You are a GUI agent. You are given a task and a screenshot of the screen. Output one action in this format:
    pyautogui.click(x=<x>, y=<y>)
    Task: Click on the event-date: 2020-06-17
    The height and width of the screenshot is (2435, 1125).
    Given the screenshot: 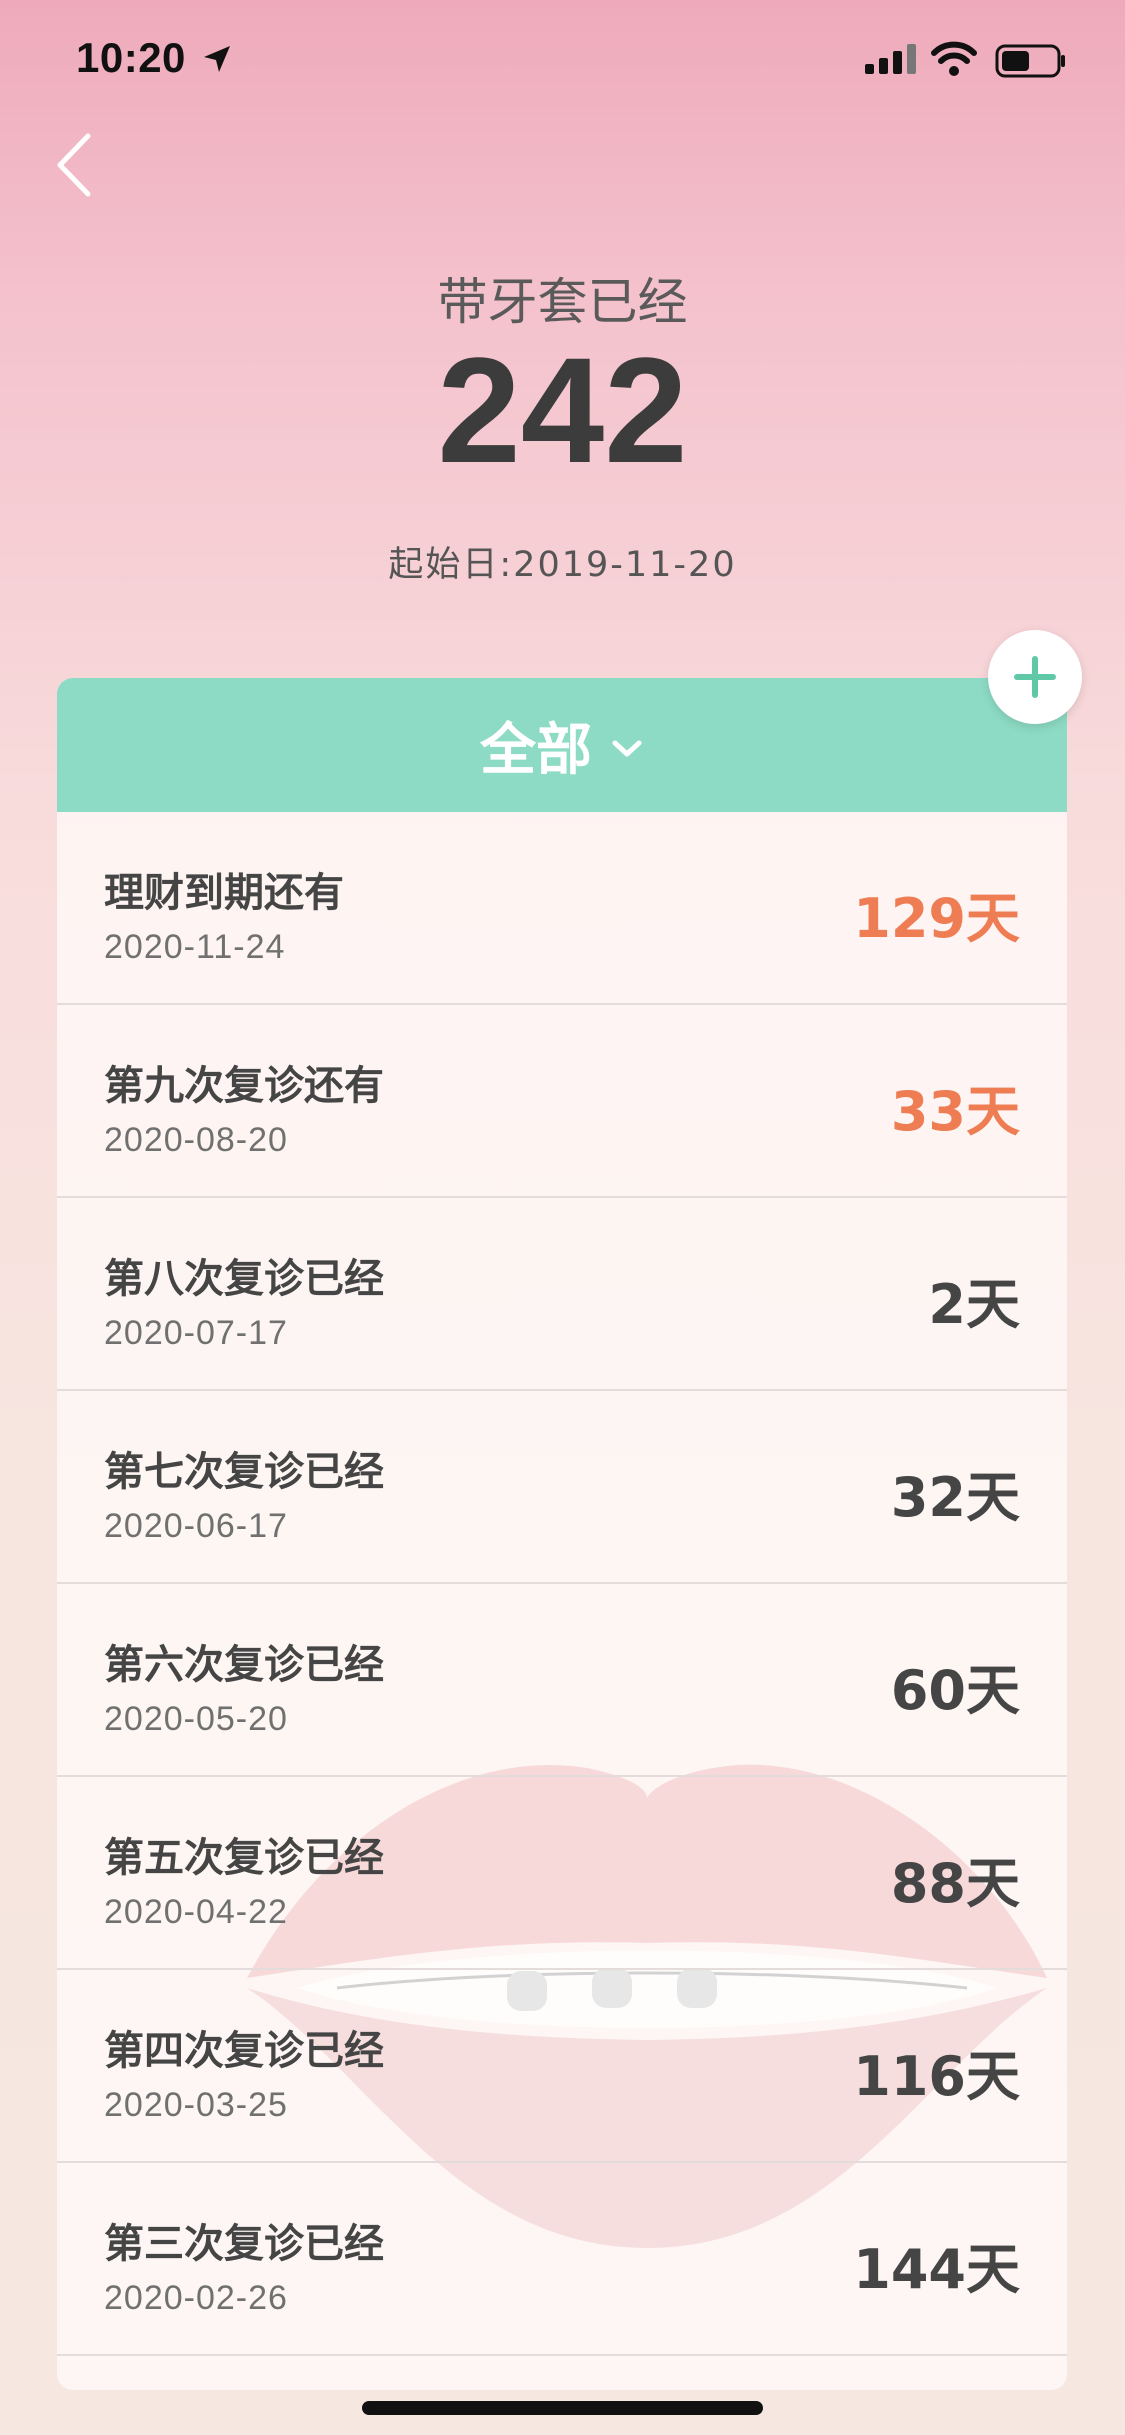 What is the action you would take?
    pyautogui.click(x=196, y=1526)
    